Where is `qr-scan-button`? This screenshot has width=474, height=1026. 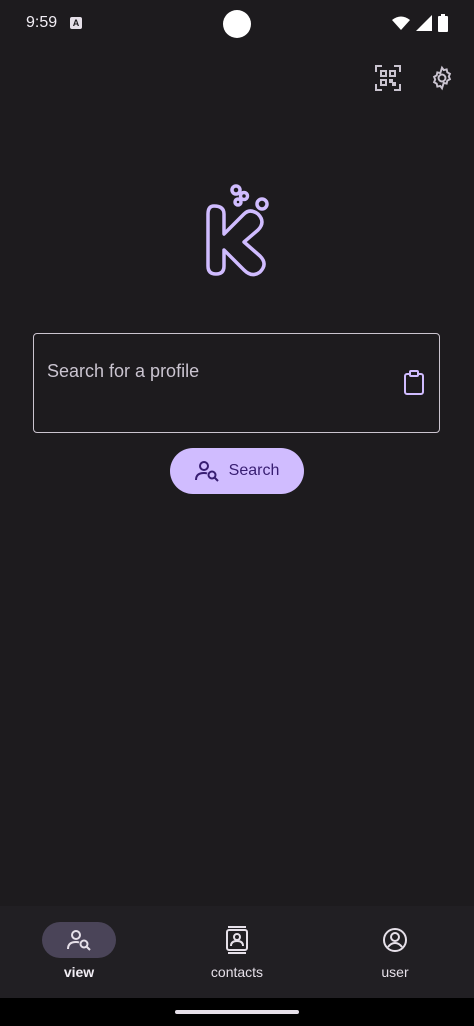 qr-scan-button is located at coordinates (388, 78).